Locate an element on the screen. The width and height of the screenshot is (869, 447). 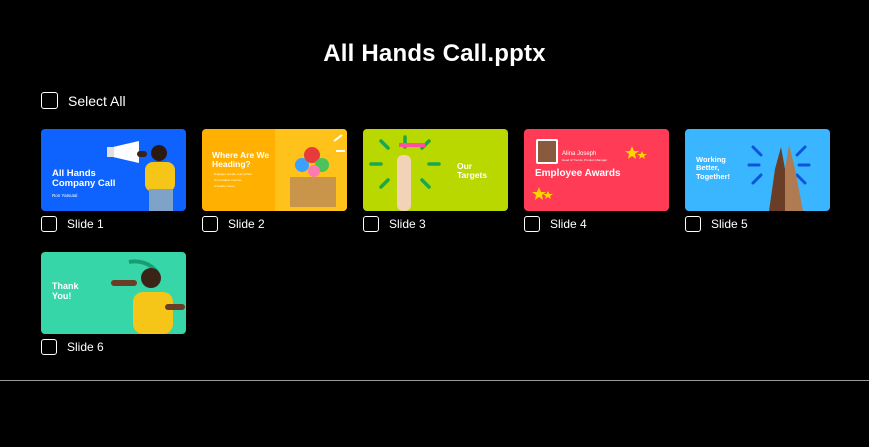
slide-4-label: Slide 4 is located at coordinates (568, 224).